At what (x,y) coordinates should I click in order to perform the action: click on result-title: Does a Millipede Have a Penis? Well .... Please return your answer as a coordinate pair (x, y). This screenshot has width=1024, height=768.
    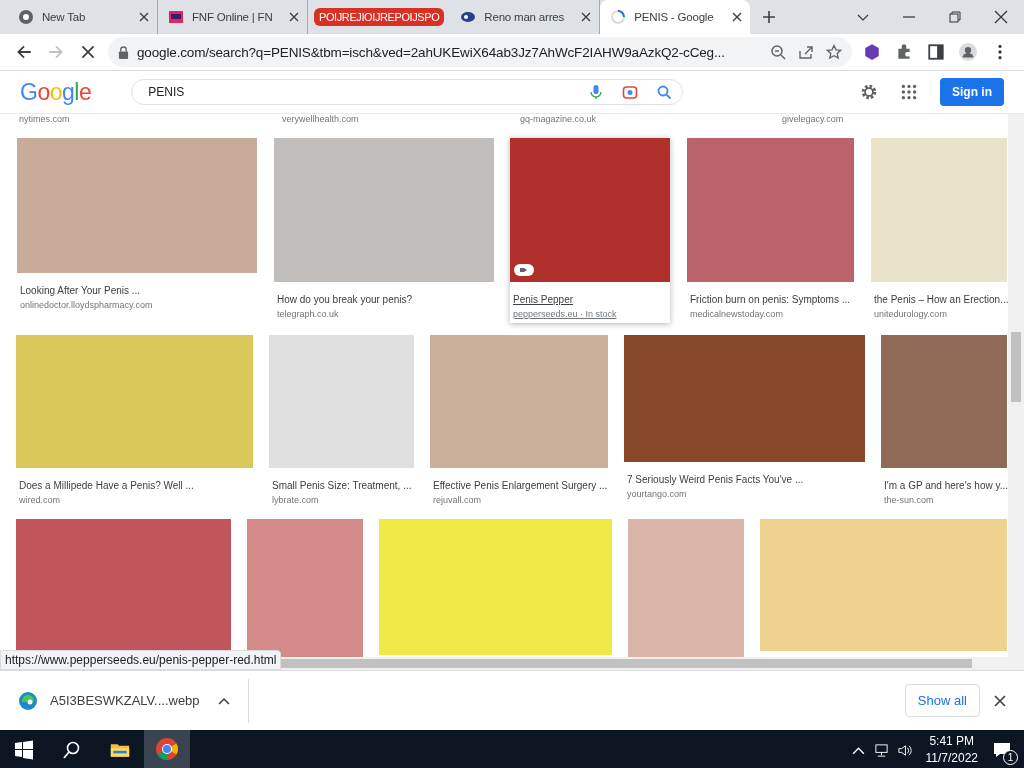
    Looking at the image, I should click on (135, 485).